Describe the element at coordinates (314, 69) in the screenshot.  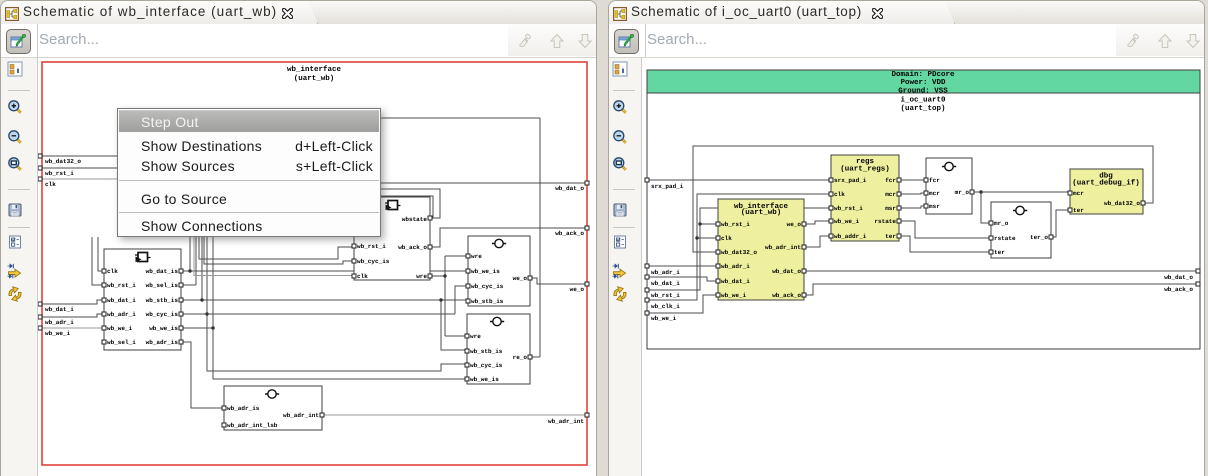
I see `svg-text: wb_interface` at that location.